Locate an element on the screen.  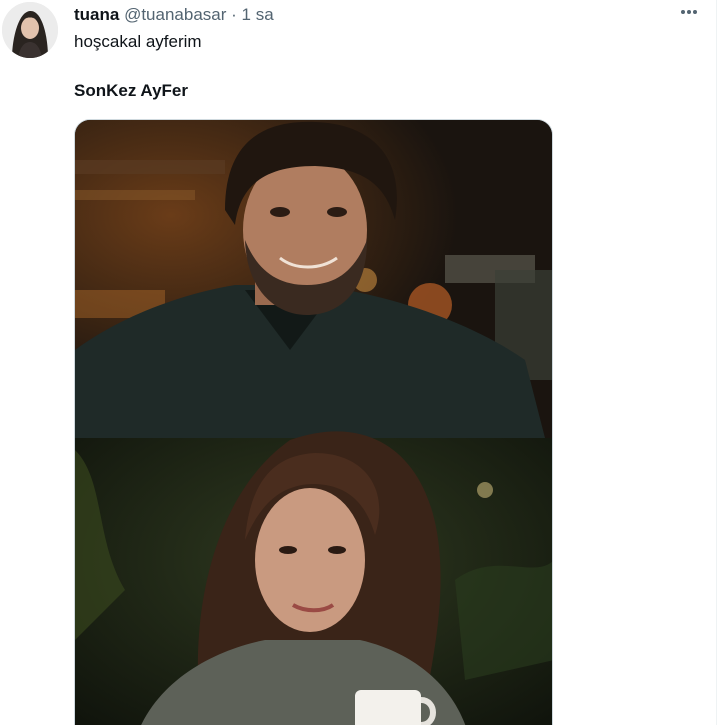
avatar-image is located at coordinates (30, 30).